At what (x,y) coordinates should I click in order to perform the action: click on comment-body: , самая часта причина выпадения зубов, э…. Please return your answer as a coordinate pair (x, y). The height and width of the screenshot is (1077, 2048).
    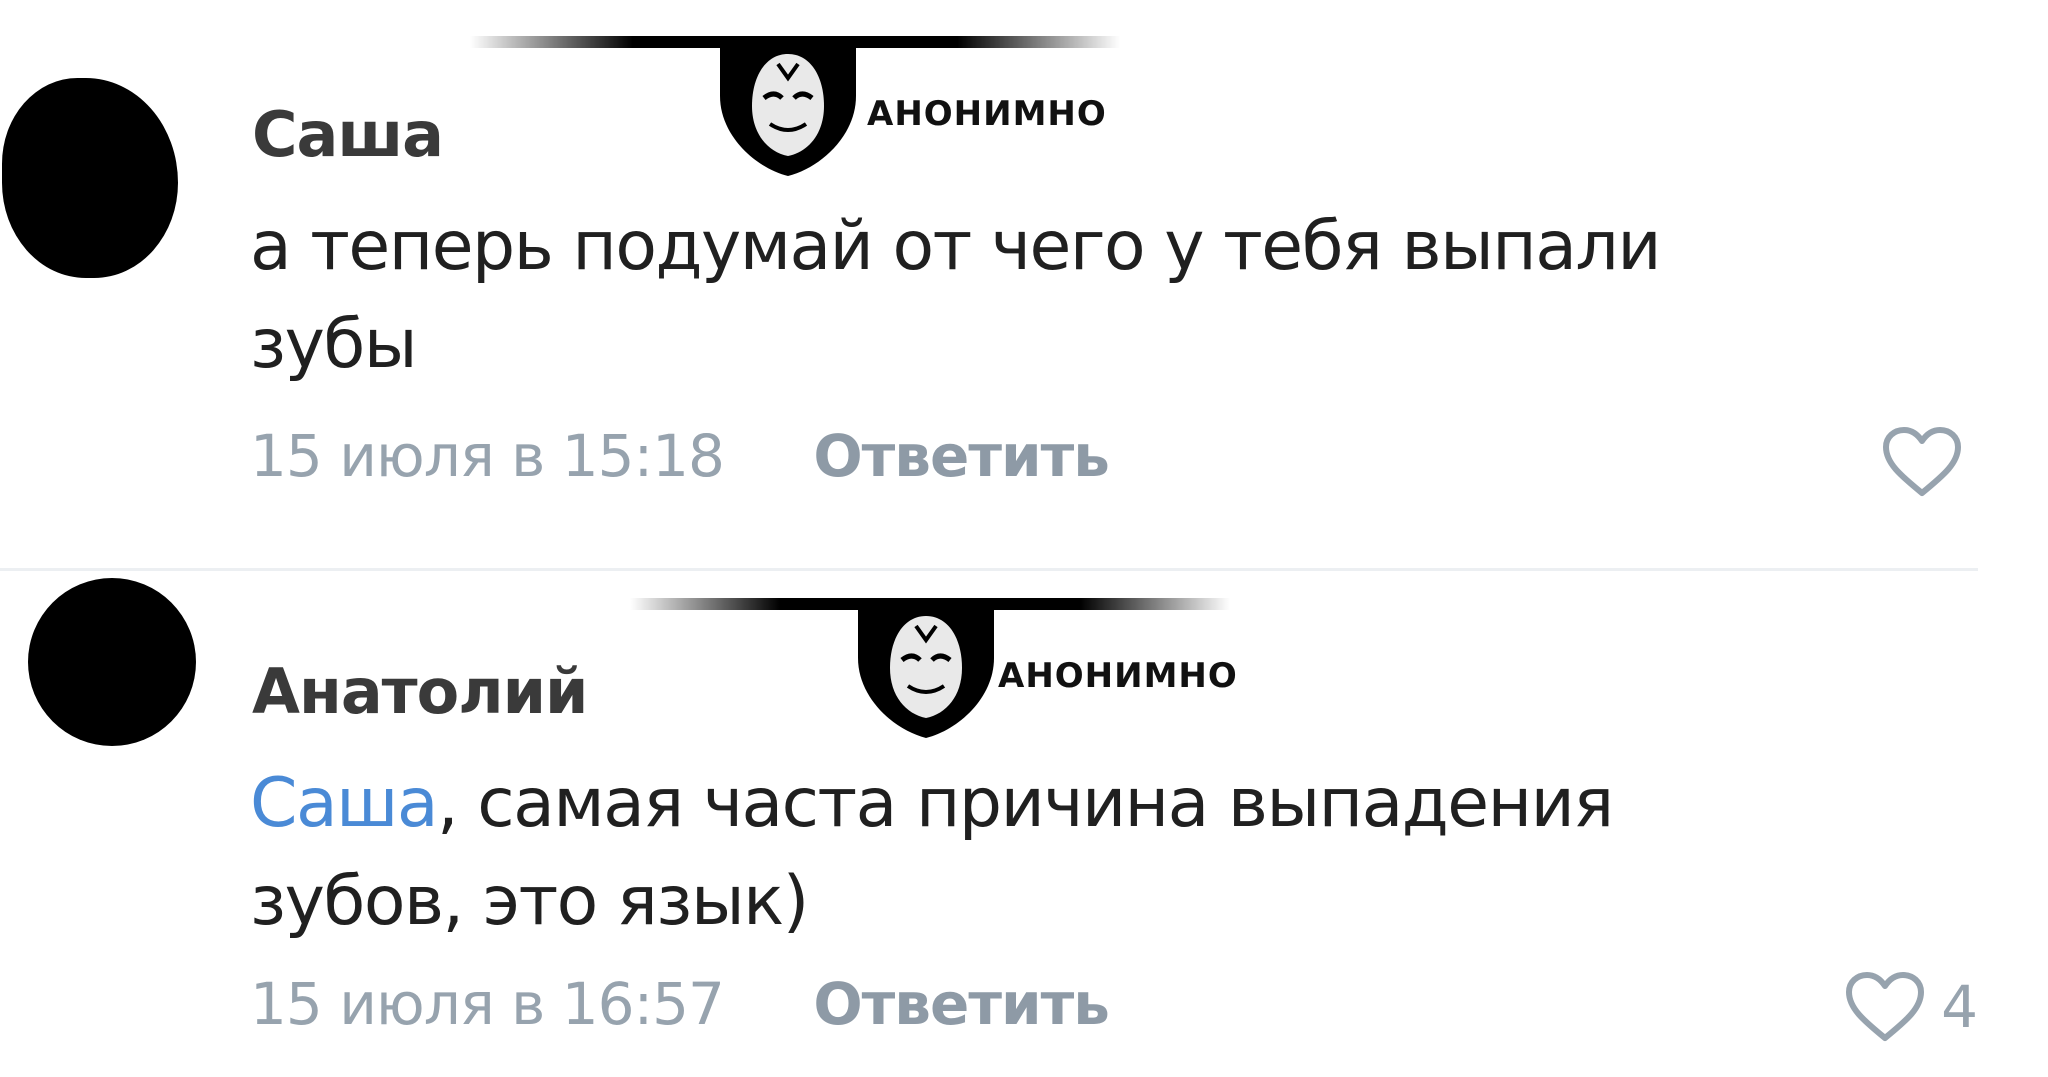
    Looking at the image, I should click on (932, 852).